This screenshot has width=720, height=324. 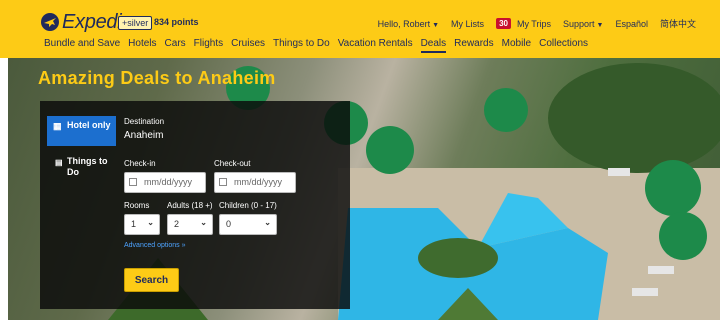 What do you see at coordinates (82, 45) in the screenshot?
I see `nav-bundle-and-save: Bundle and Save` at bounding box center [82, 45].